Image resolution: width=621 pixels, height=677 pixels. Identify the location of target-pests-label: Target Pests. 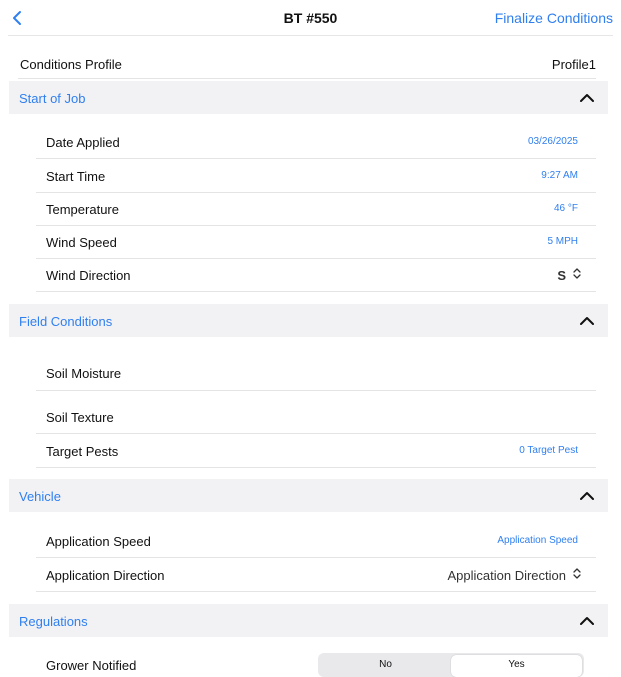
(82, 451).